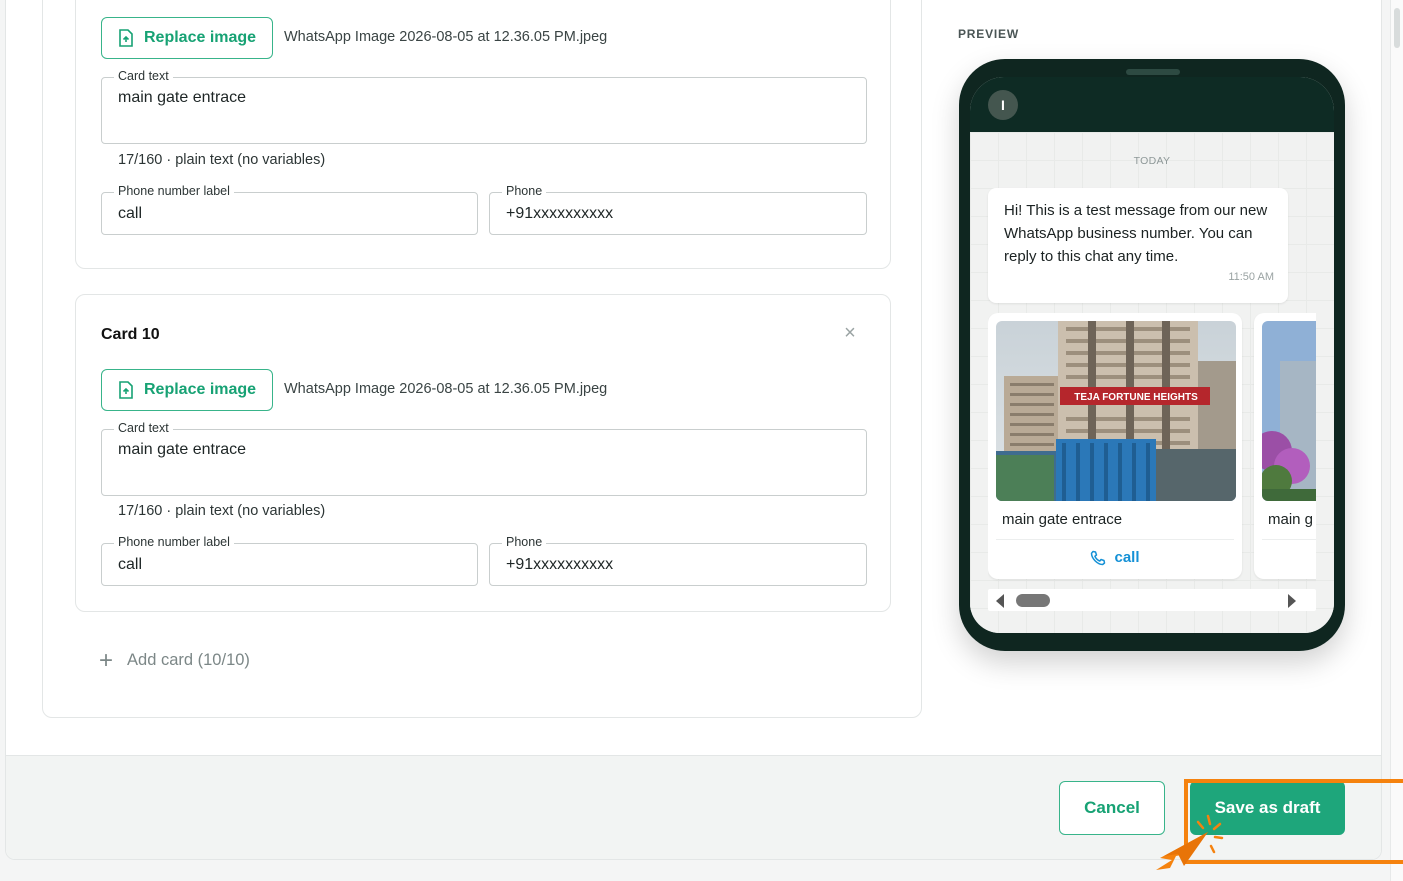  What do you see at coordinates (1116, 411) in the screenshot?
I see `building-photo: TEJA FORTUNE HEIGHTS` at bounding box center [1116, 411].